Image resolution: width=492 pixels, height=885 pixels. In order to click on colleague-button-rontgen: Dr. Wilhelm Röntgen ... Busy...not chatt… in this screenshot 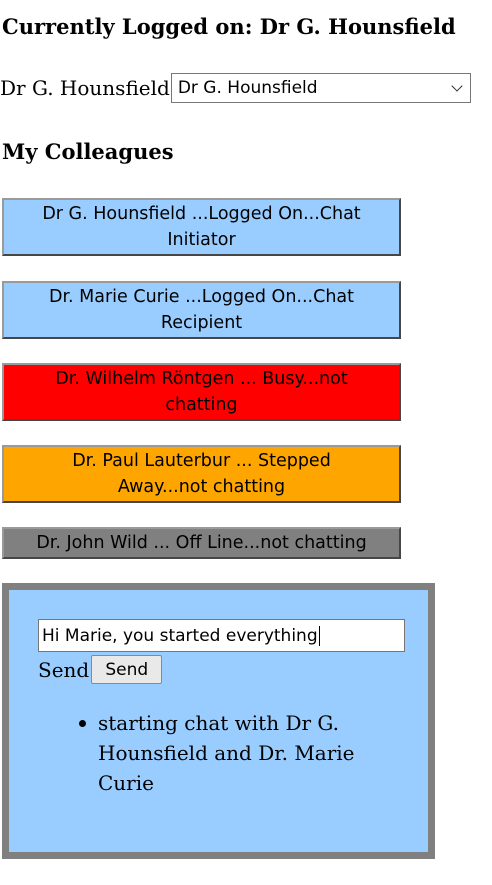, I will do `click(201, 392)`.